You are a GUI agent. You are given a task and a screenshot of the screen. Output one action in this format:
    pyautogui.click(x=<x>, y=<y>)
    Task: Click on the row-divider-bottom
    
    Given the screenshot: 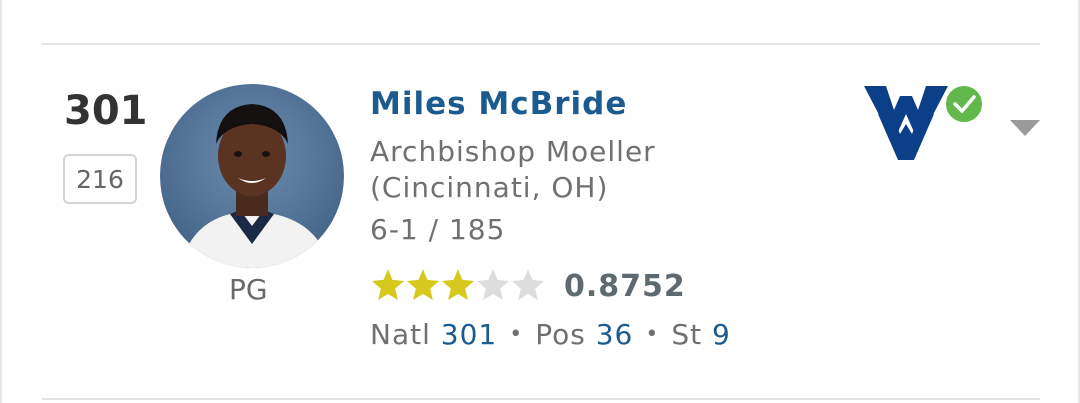 What is the action you would take?
    pyautogui.click(x=541, y=399)
    